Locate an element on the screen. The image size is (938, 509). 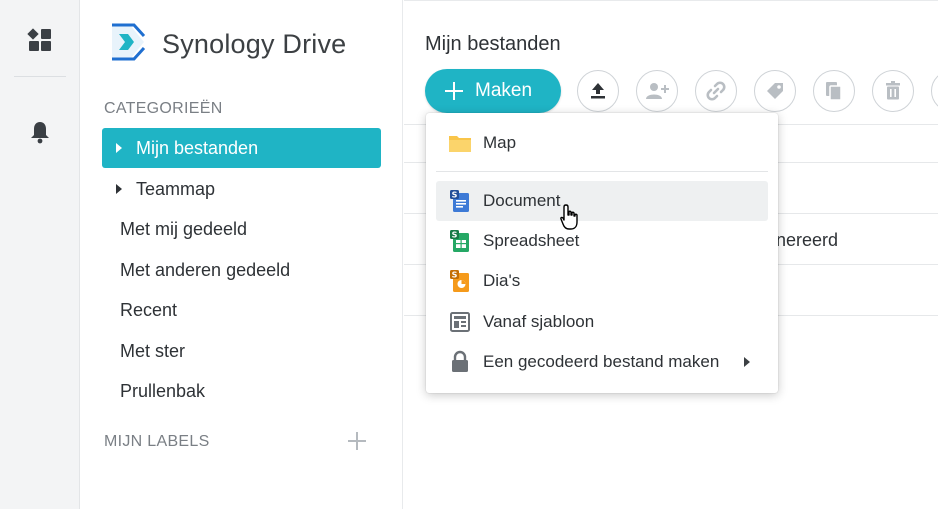
add-label-icon is located at coordinates (357, 441).